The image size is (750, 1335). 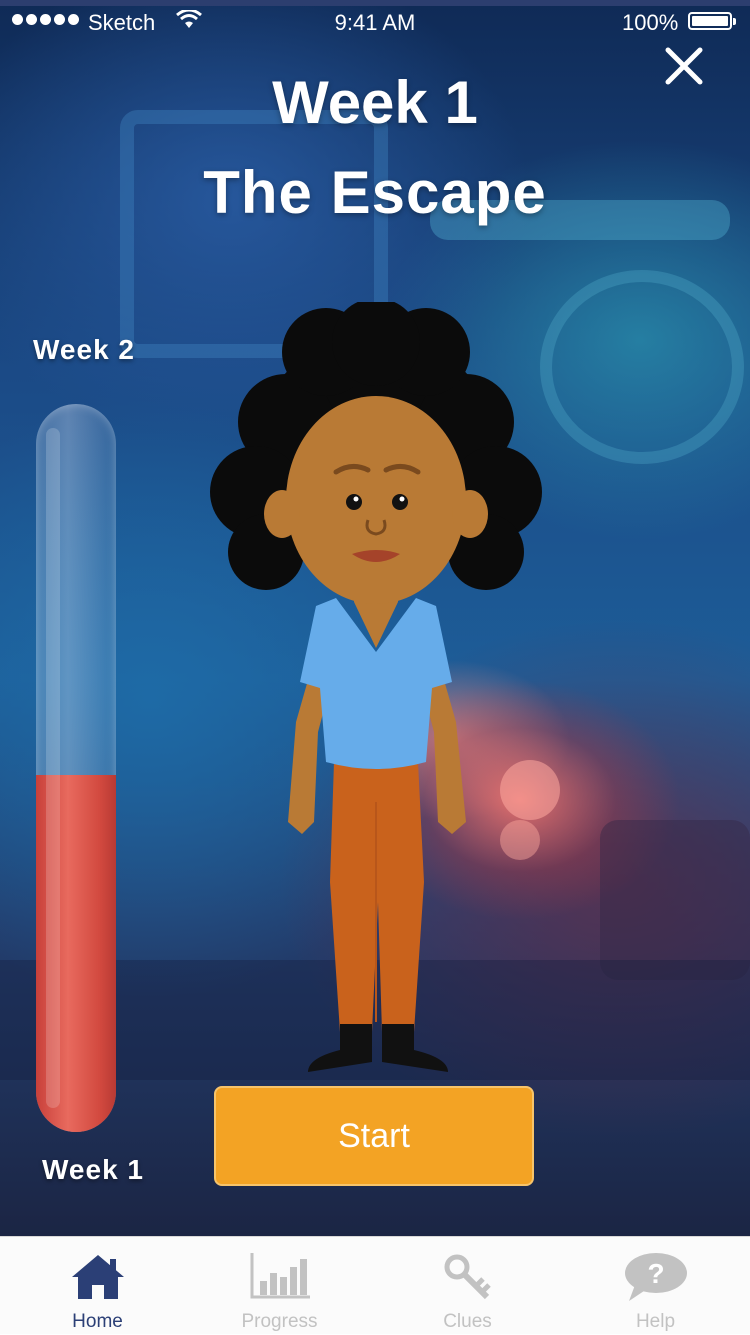 What do you see at coordinates (650, 22) in the screenshot?
I see `battery-percent: 100%` at bounding box center [650, 22].